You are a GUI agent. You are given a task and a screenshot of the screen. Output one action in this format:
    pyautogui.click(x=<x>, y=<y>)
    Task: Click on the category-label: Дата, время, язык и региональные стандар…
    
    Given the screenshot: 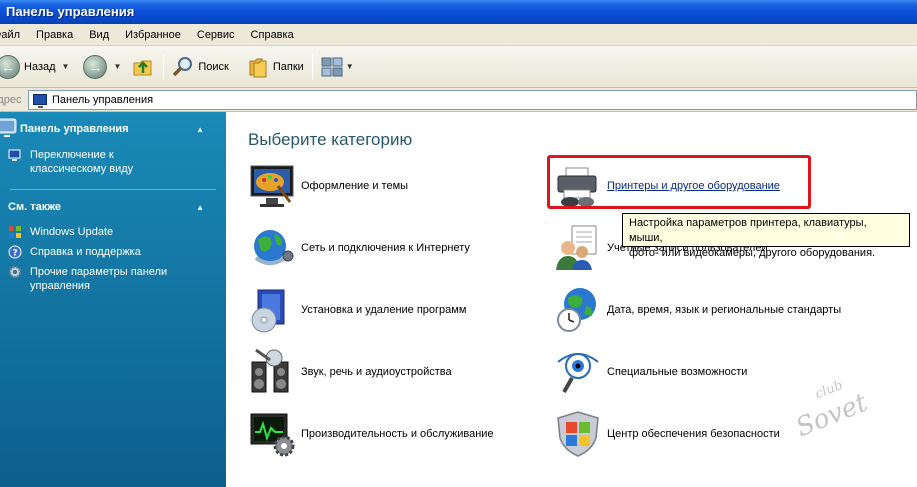 What is the action you would take?
    pyautogui.click(x=724, y=310)
    